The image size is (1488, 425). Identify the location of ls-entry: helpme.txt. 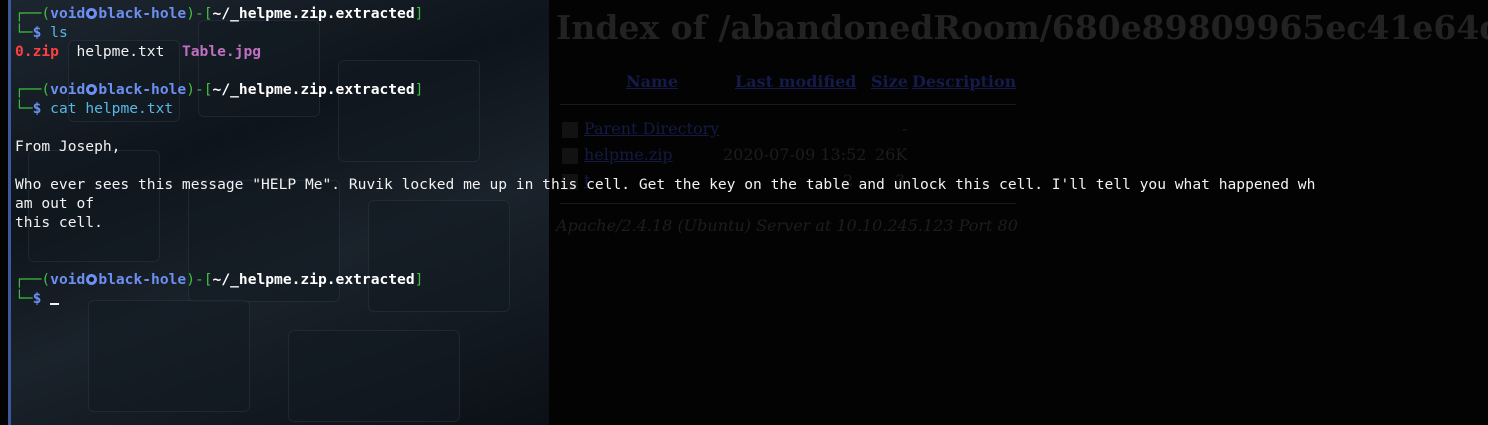
(120, 51).